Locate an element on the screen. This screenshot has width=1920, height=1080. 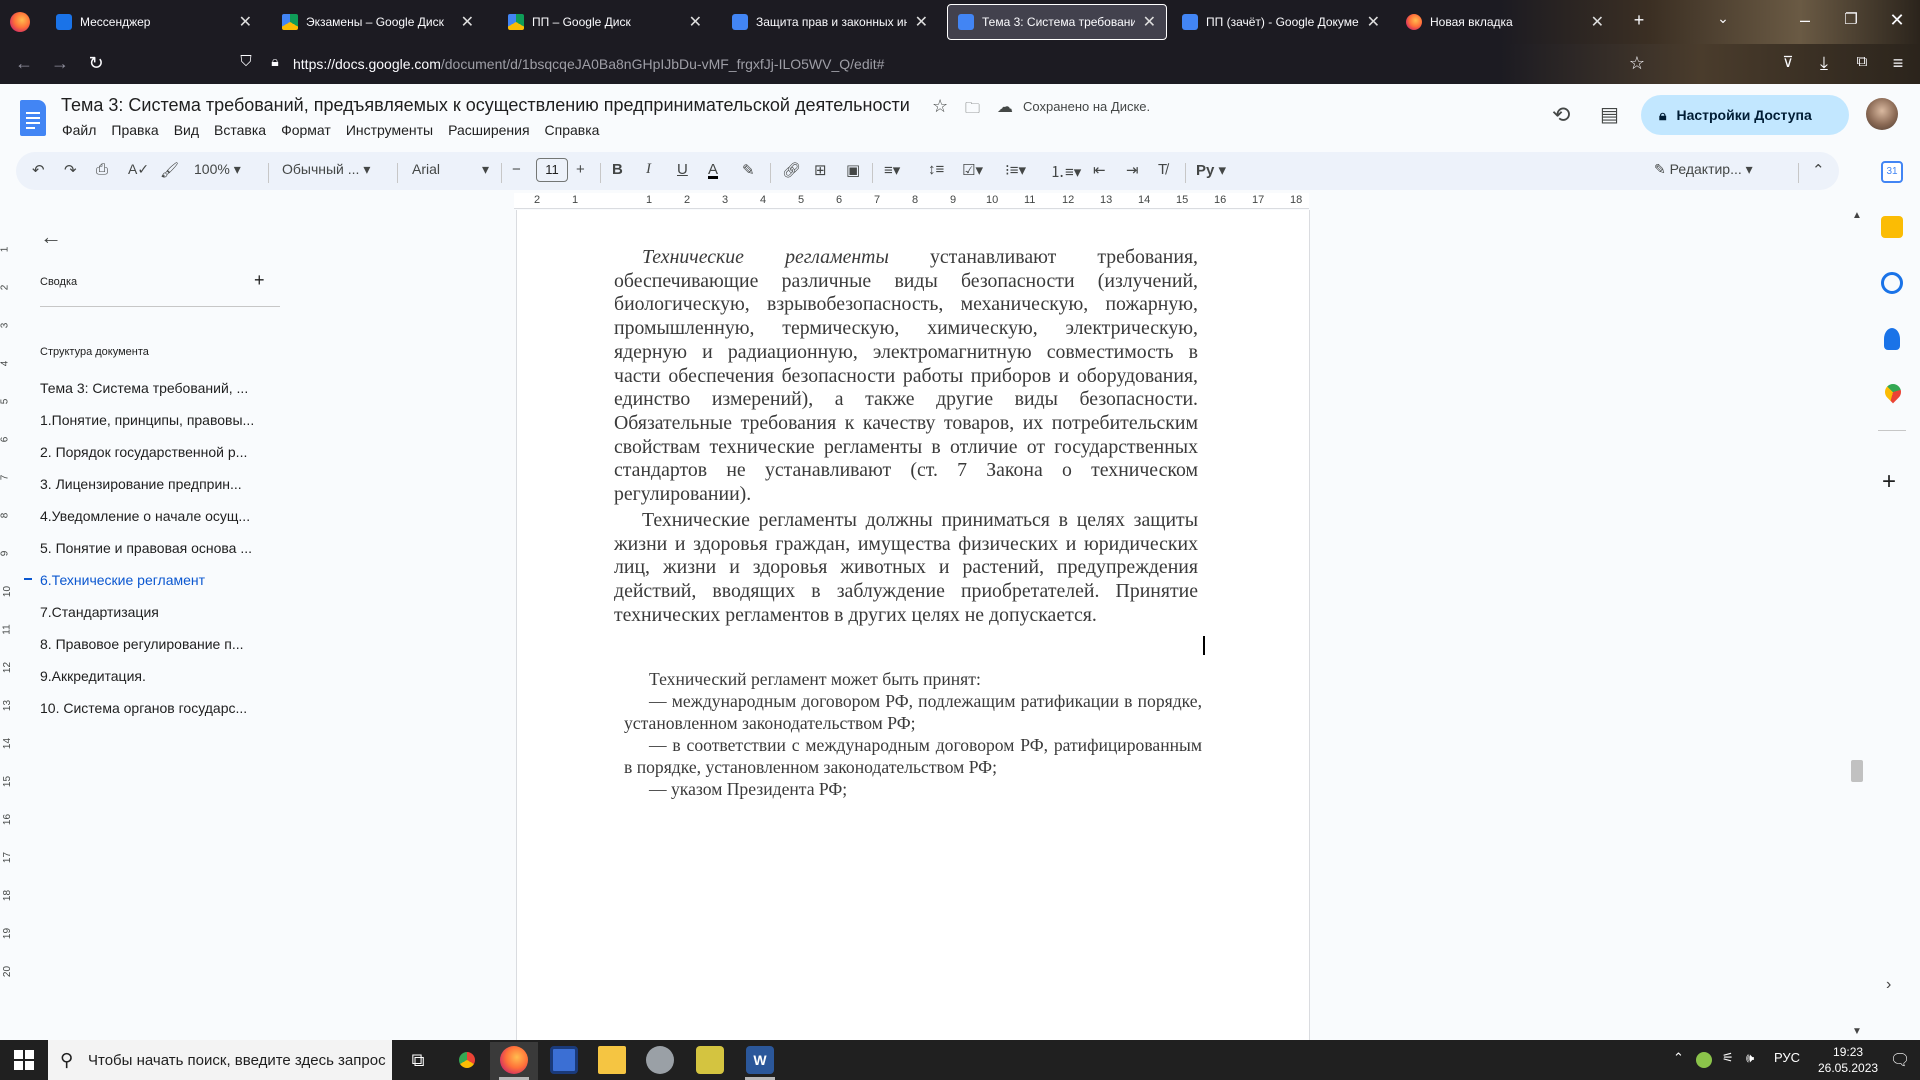
shield-icon: ⛉ is located at coordinates (246, 61).